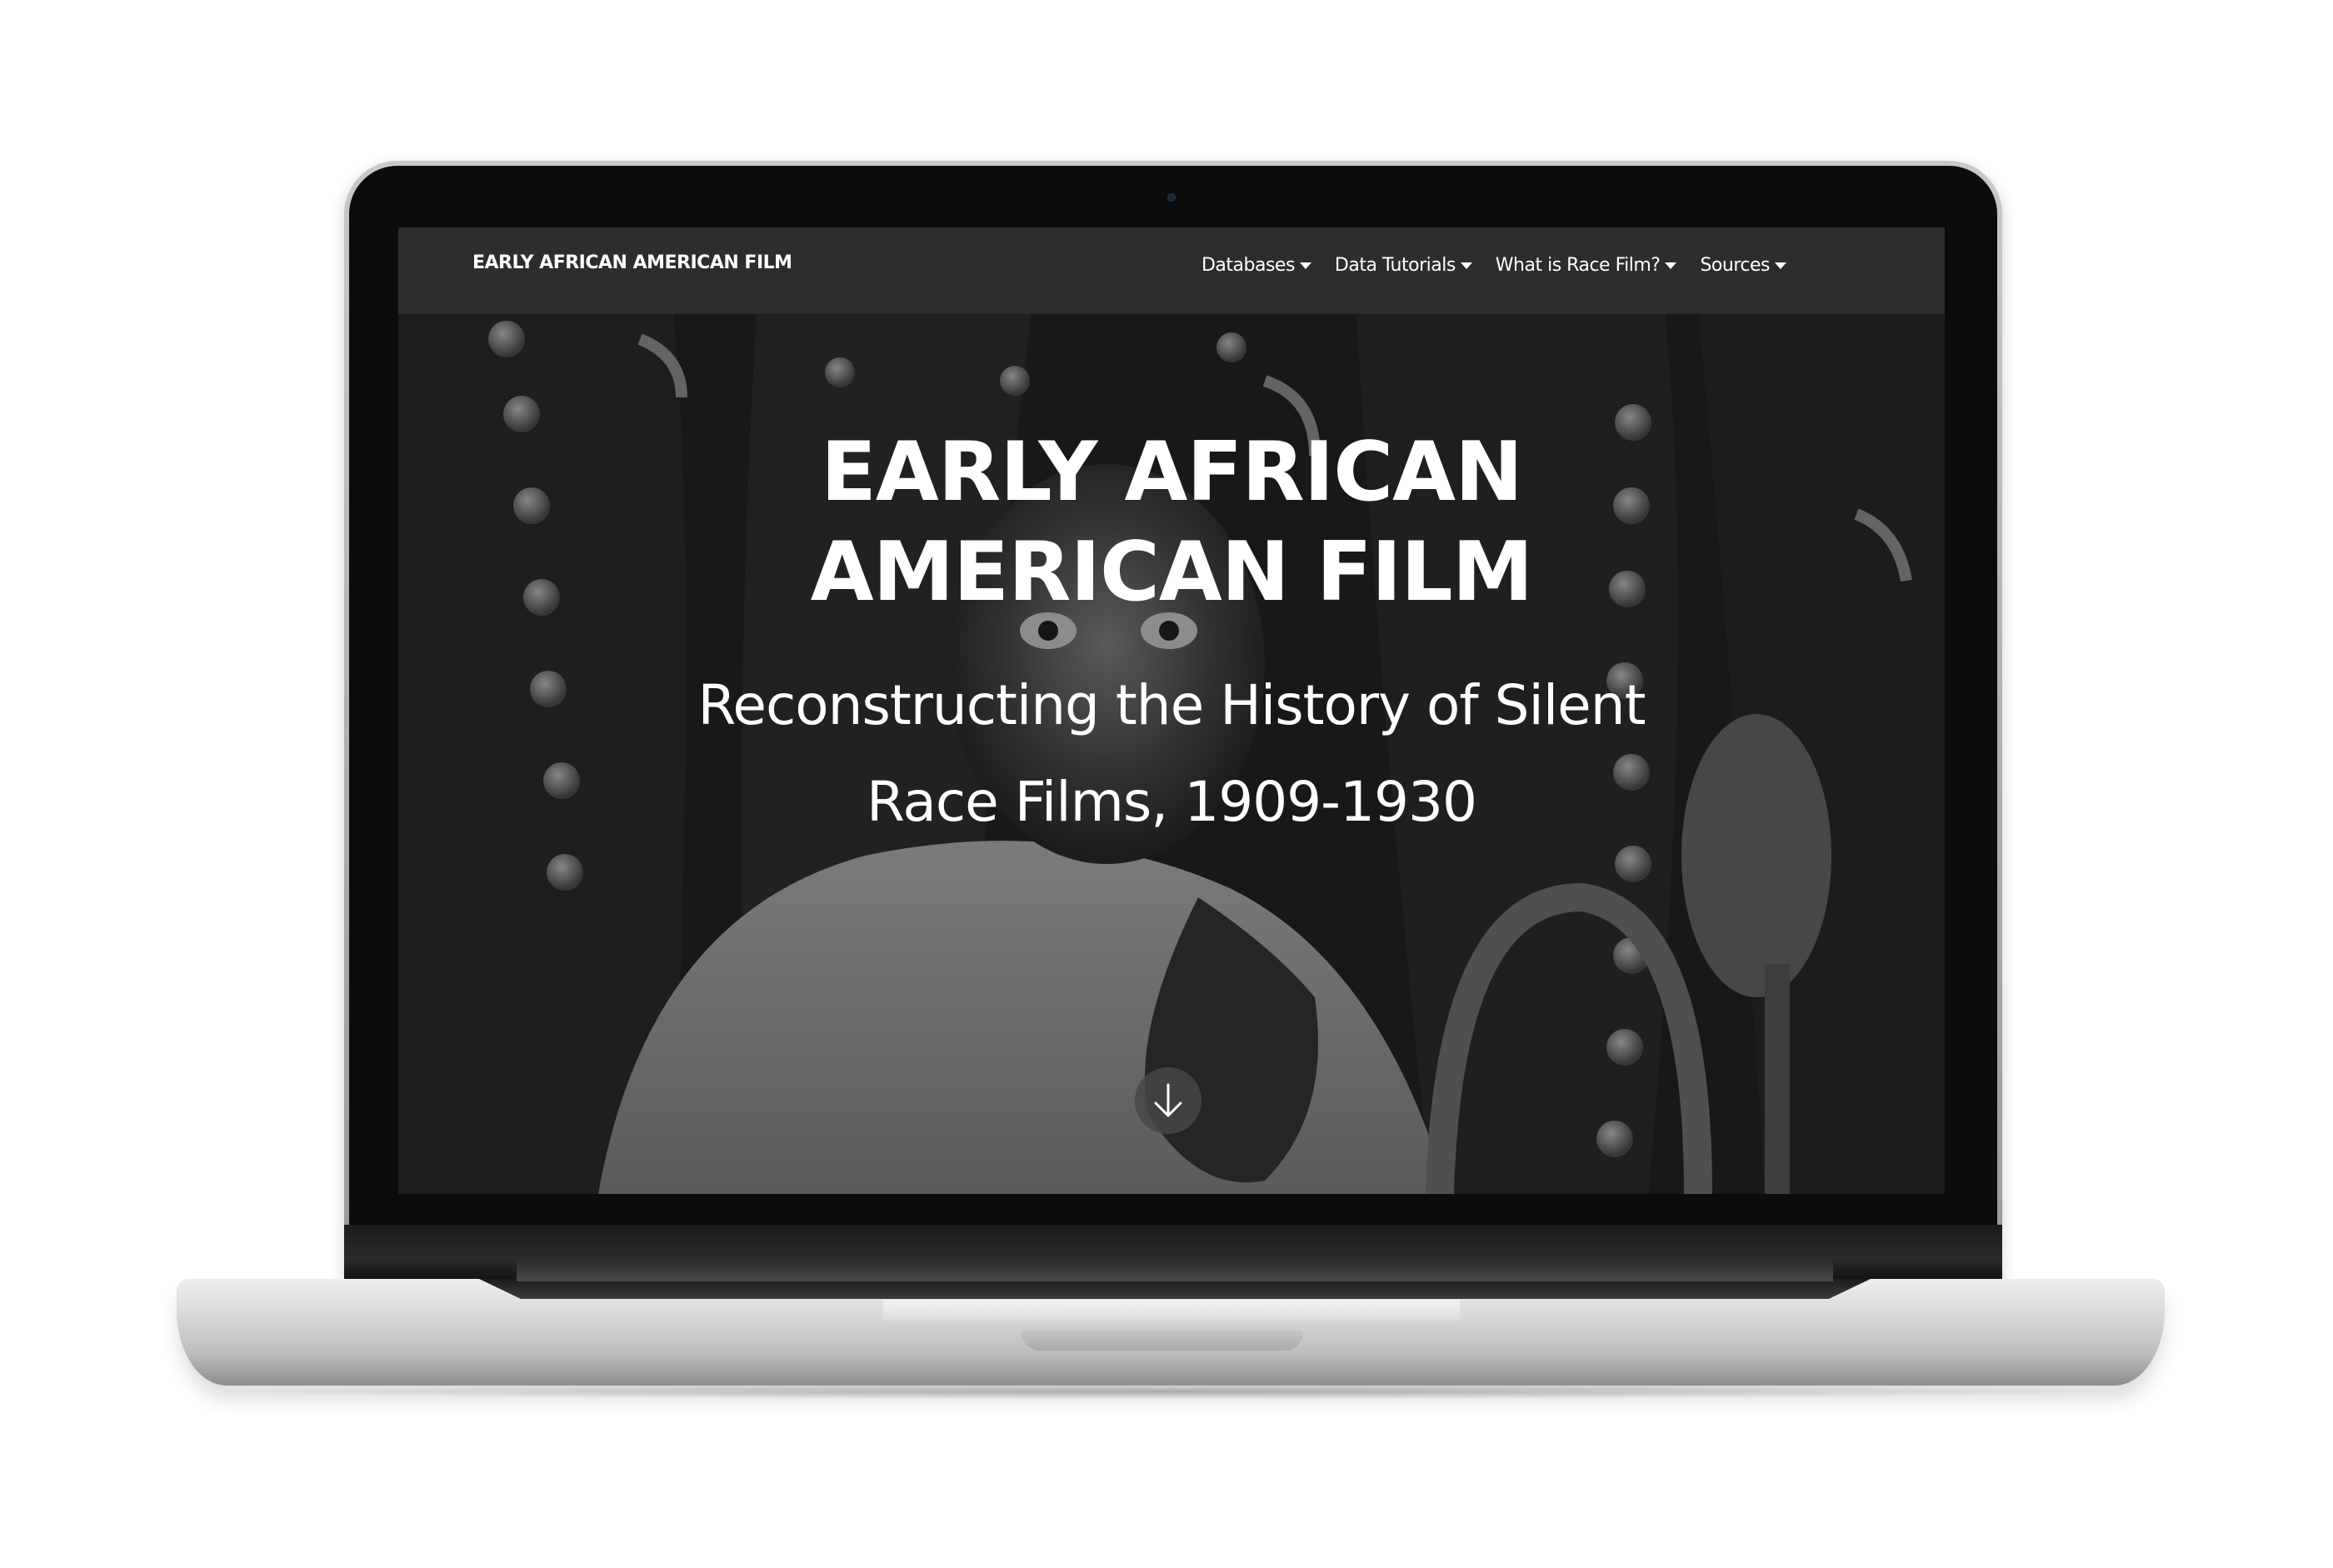  Describe the element at coordinates (1395, 265) in the screenshot. I see `nav-item-label: Data Tutorials` at that location.